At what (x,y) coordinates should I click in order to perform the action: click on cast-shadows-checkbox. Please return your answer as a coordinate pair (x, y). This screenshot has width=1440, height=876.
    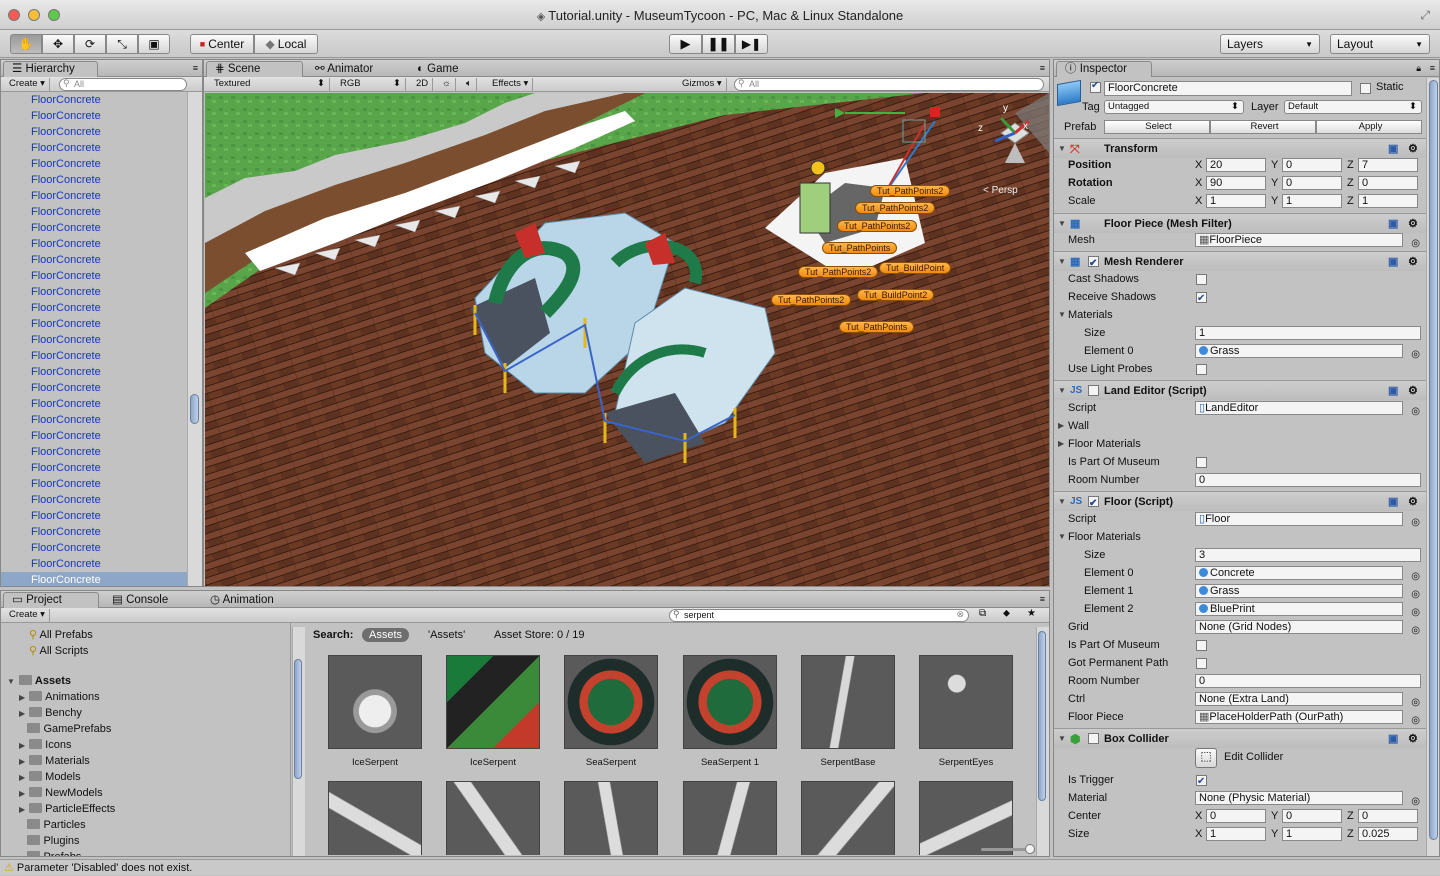
    Looking at the image, I should click on (1201, 279).